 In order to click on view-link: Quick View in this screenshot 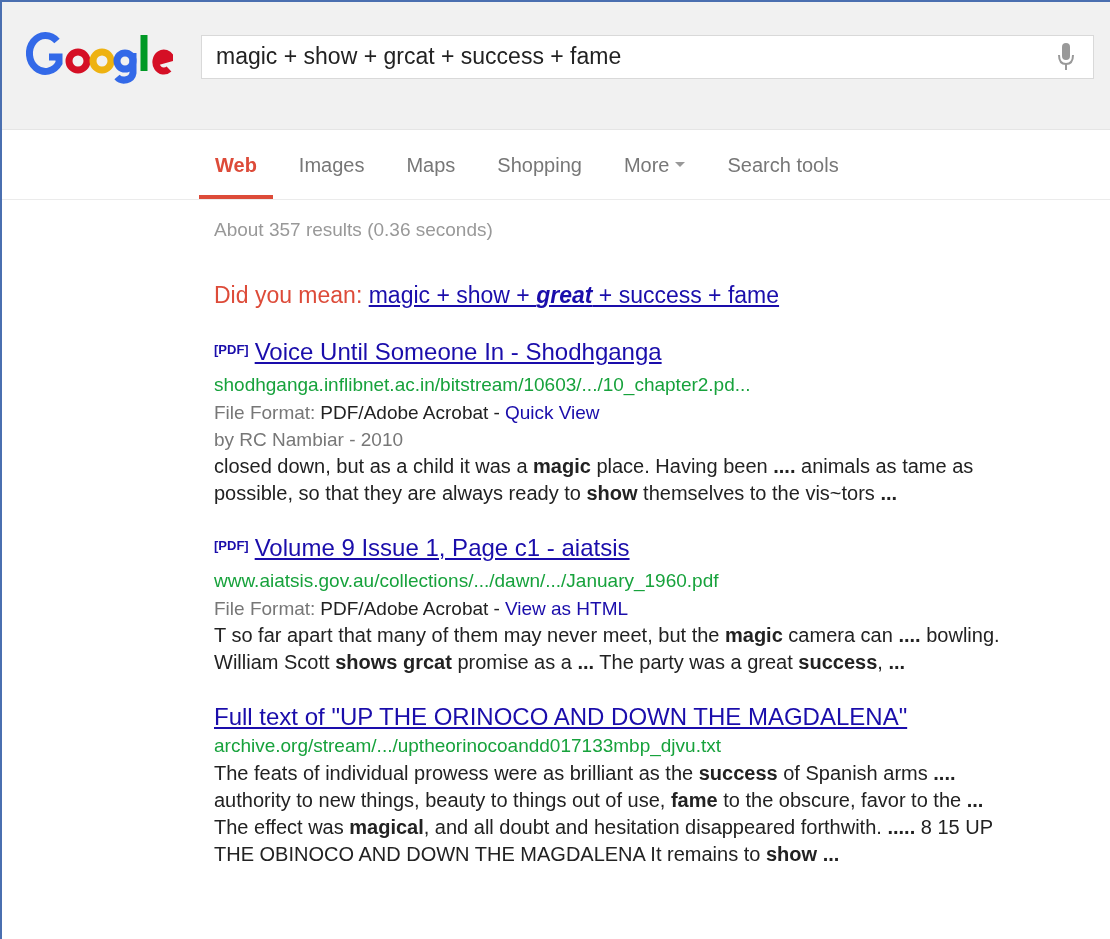, I will do `click(552, 412)`.